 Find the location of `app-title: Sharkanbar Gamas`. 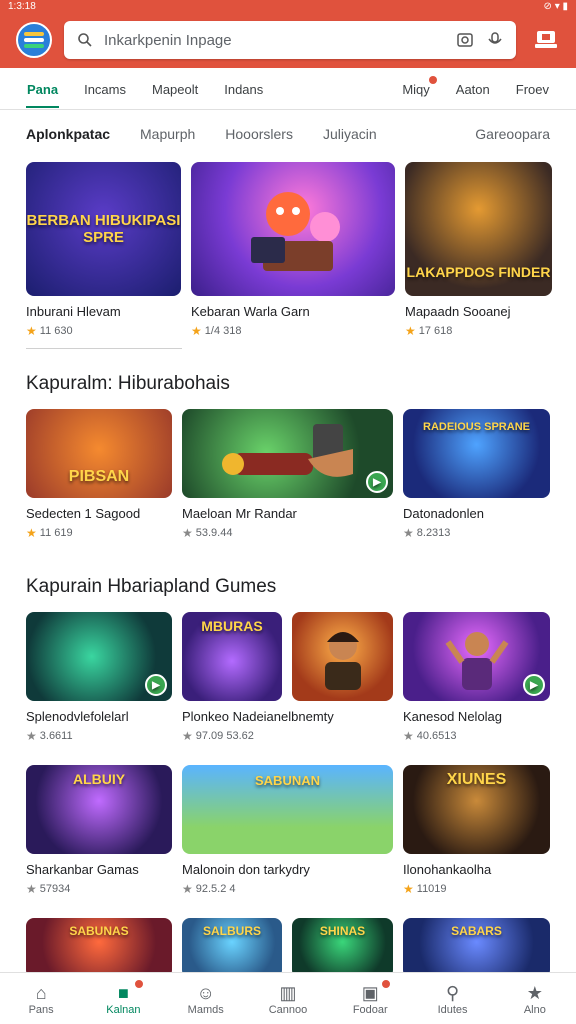

app-title: Sharkanbar Gamas is located at coordinates (82, 869).